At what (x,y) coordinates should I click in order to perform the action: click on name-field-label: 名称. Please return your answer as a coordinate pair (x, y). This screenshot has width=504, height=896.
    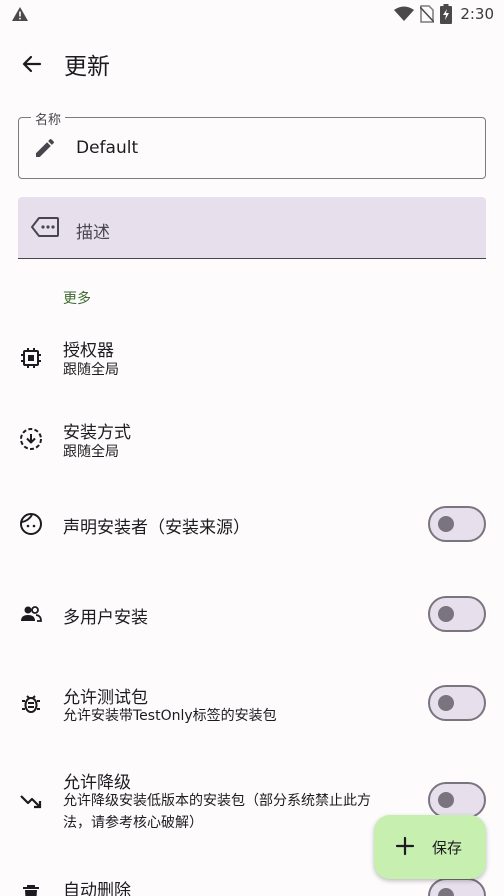
    Looking at the image, I should click on (48, 118).